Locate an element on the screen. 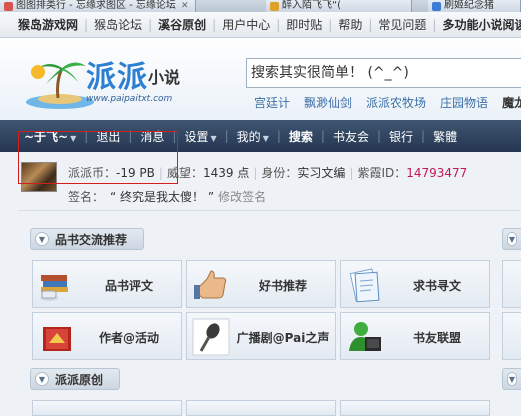 This screenshot has height=416, width=521. browser-tab: 醉入陌飞飞“( is located at coordinates (339, 6).